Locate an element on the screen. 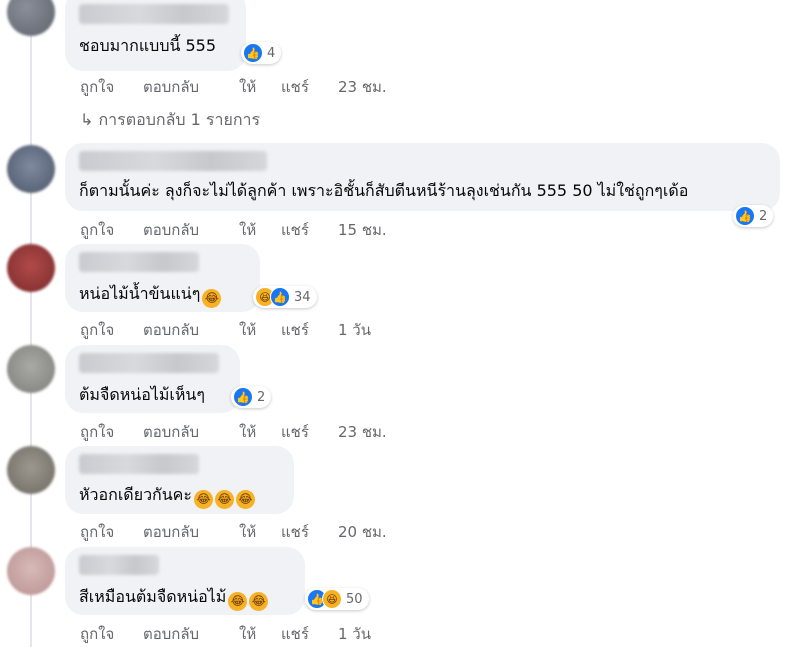 The width and height of the screenshot is (800, 647). comment-text: ชอบมากแบบนี้ 555 is located at coordinates (148, 45).